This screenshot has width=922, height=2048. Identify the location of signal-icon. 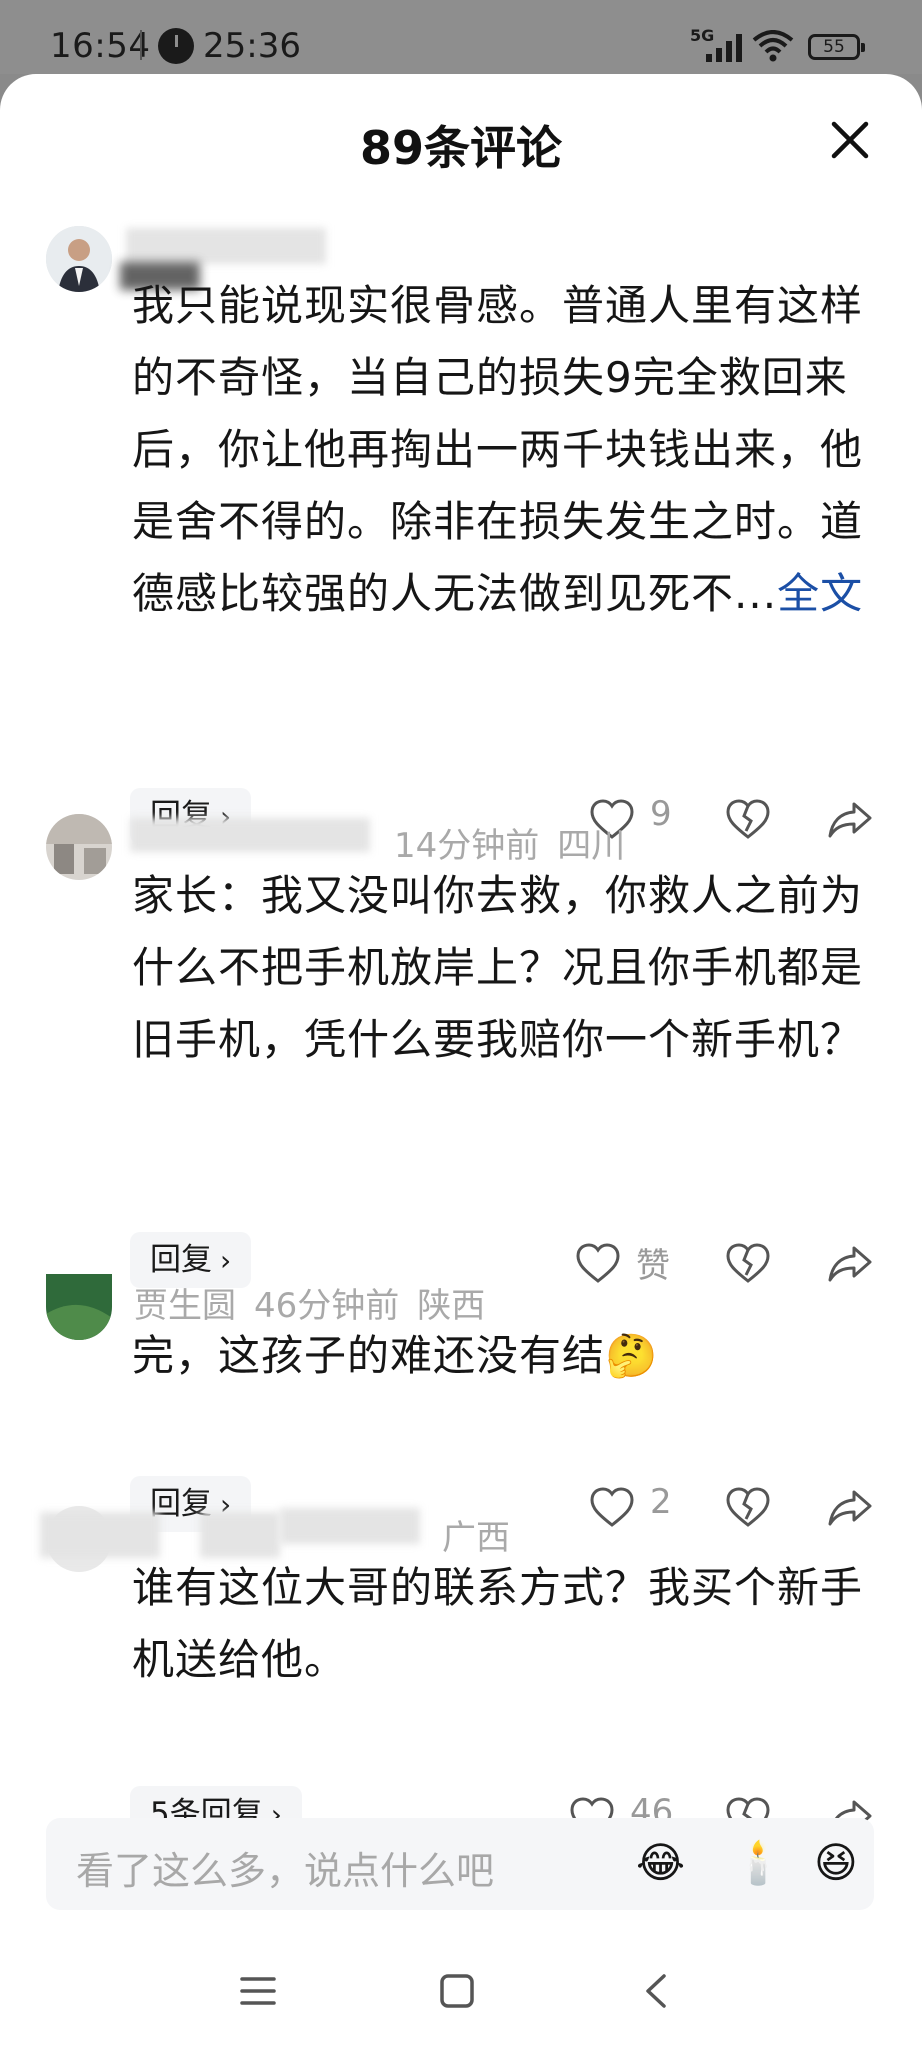
(724, 48).